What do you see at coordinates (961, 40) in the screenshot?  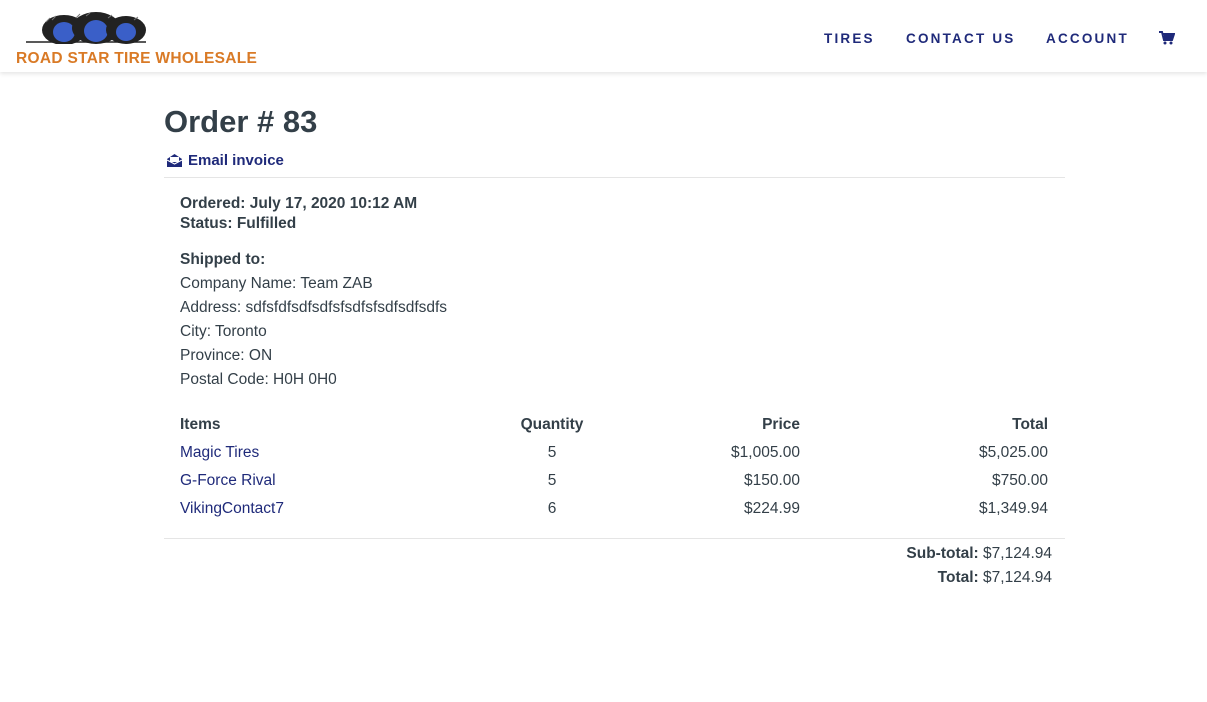 I see `nav-contact-us: CONTACT US` at bounding box center [961, 40].